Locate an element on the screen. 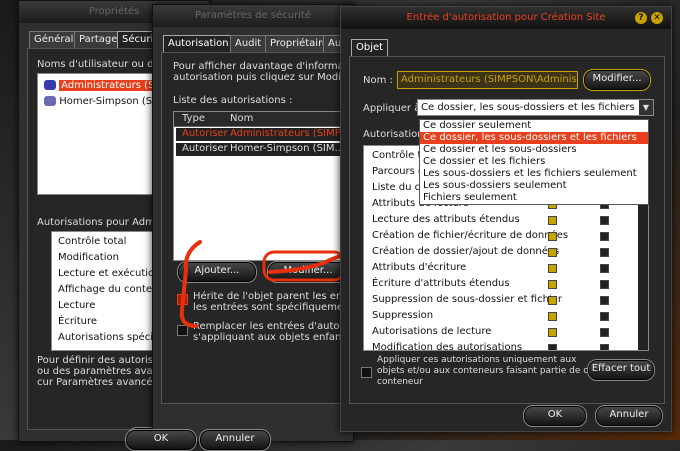  acl-list-label: Liste des autorisations : is located at coordinates (233, 100).